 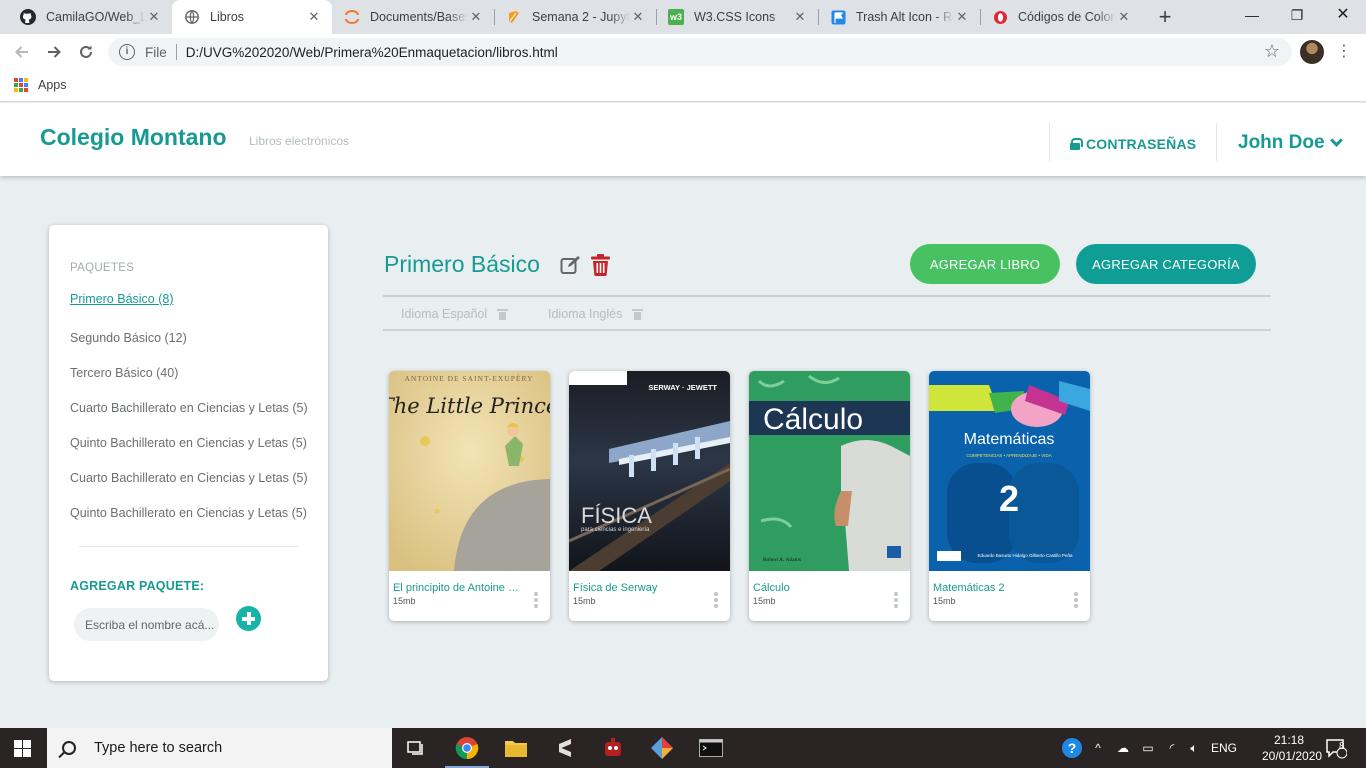 I want to click on terminal-icon, so click(x=711, y=748).